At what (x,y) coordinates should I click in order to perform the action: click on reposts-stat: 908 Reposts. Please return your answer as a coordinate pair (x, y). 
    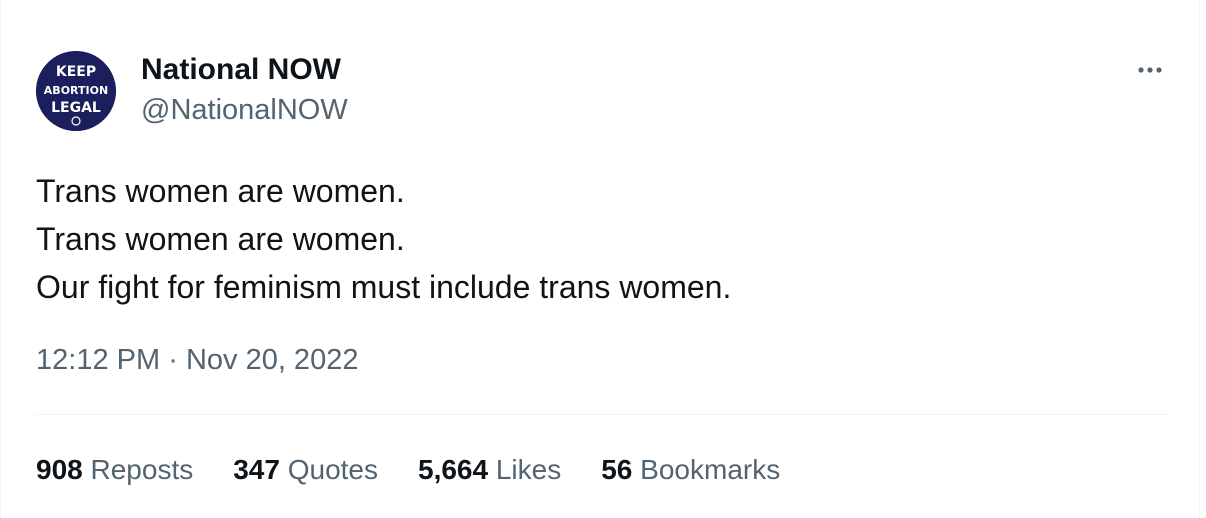
    Looking at the image, I should click on (114, 470).